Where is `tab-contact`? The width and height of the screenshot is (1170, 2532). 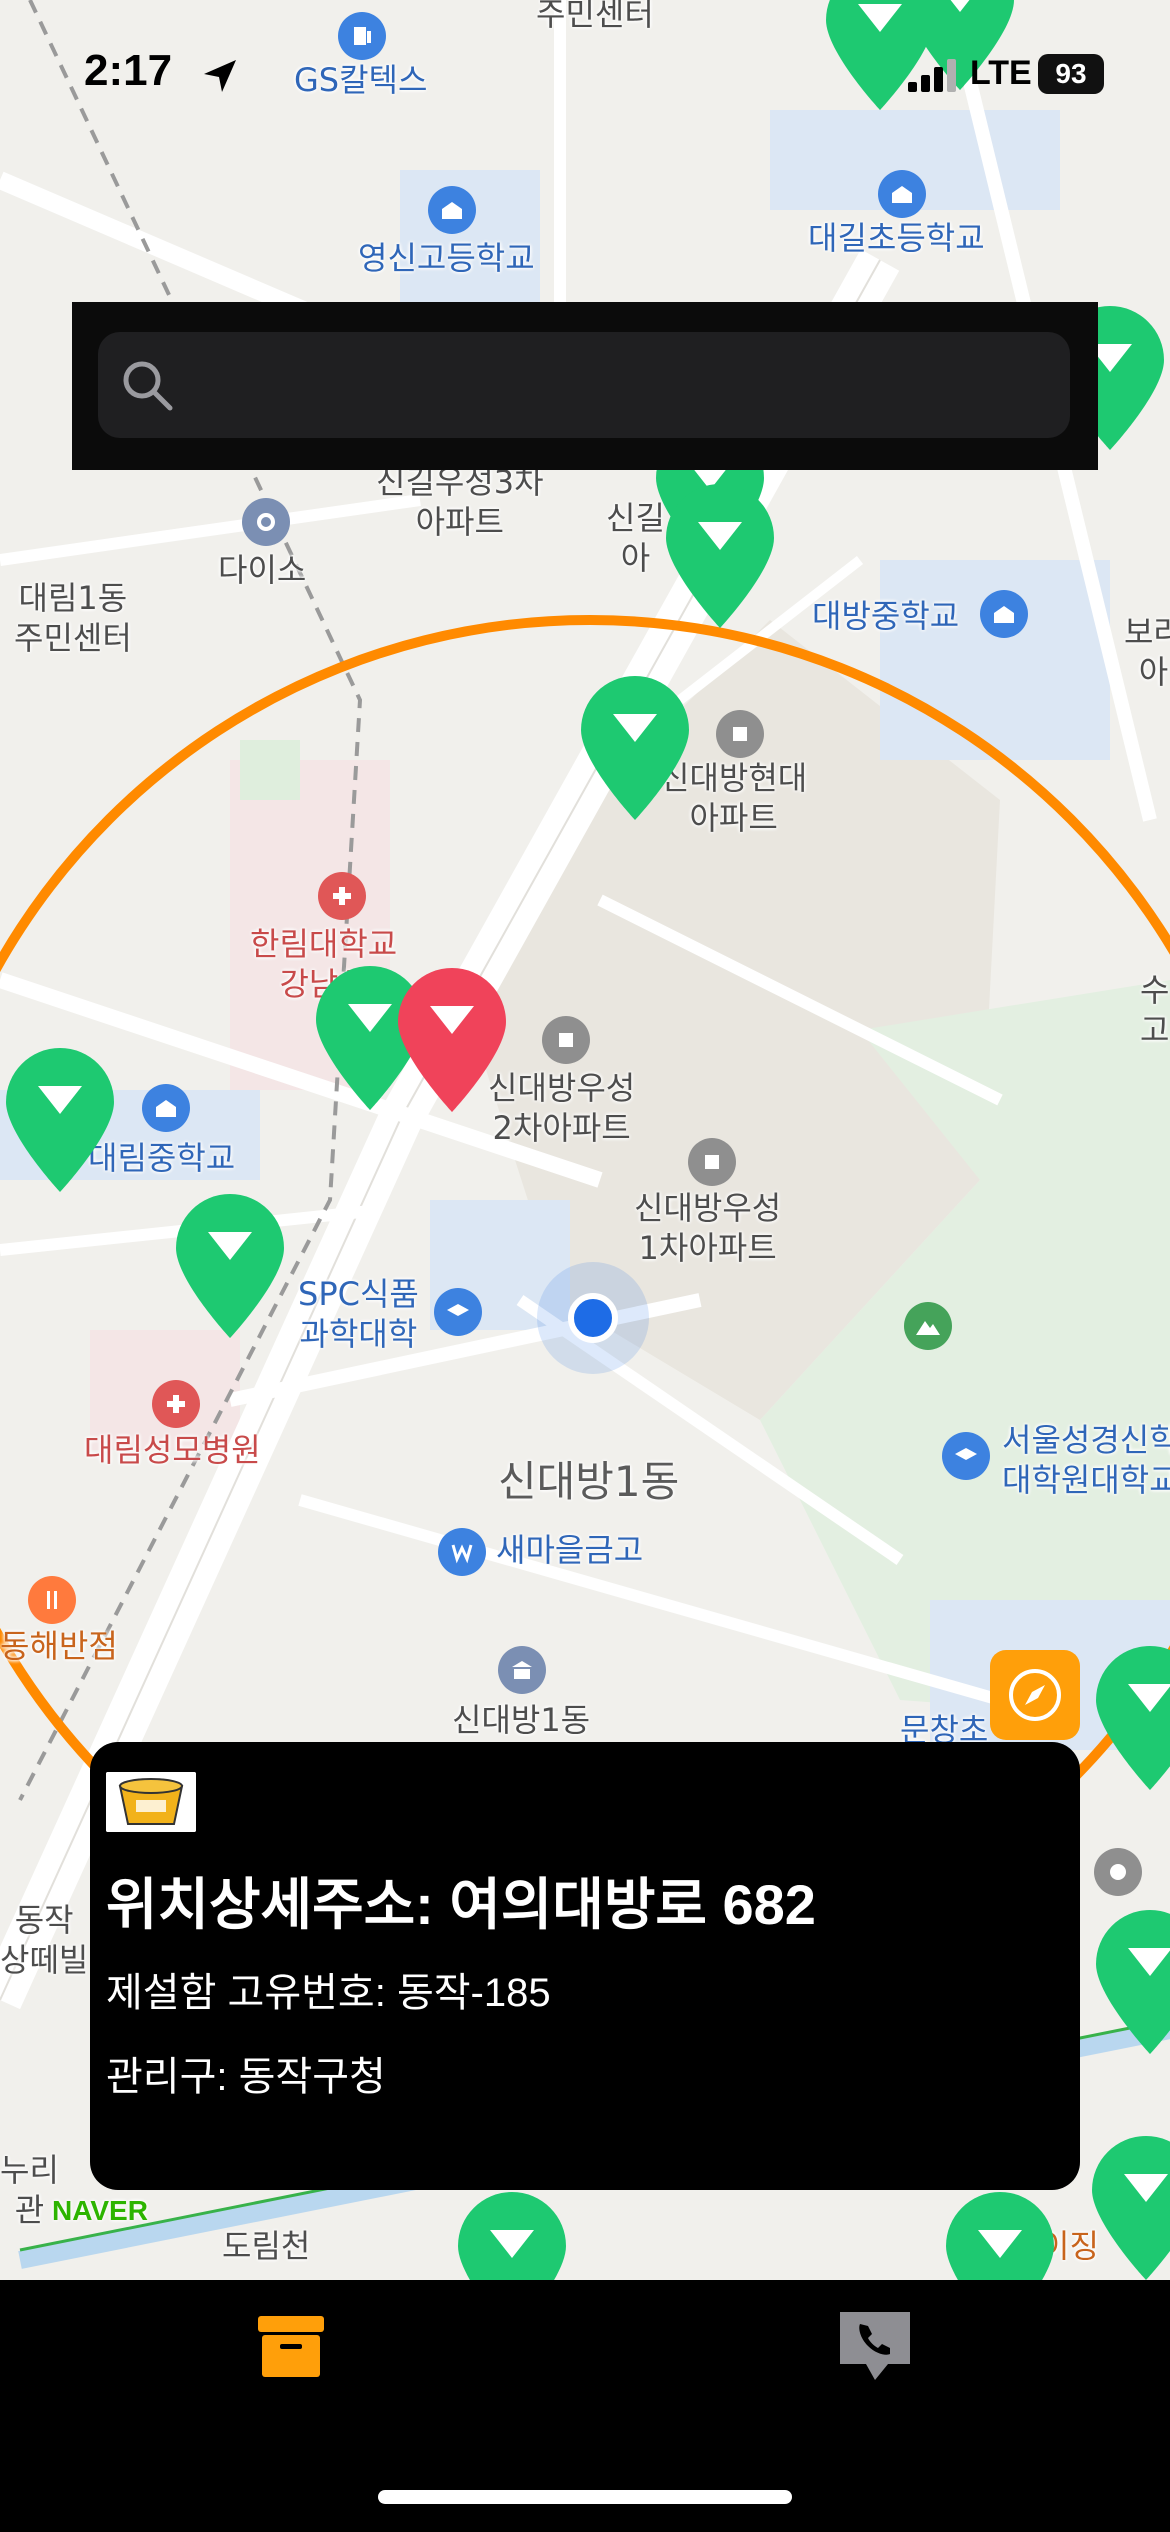
tab-contact is located at coordinates (875, 2347).